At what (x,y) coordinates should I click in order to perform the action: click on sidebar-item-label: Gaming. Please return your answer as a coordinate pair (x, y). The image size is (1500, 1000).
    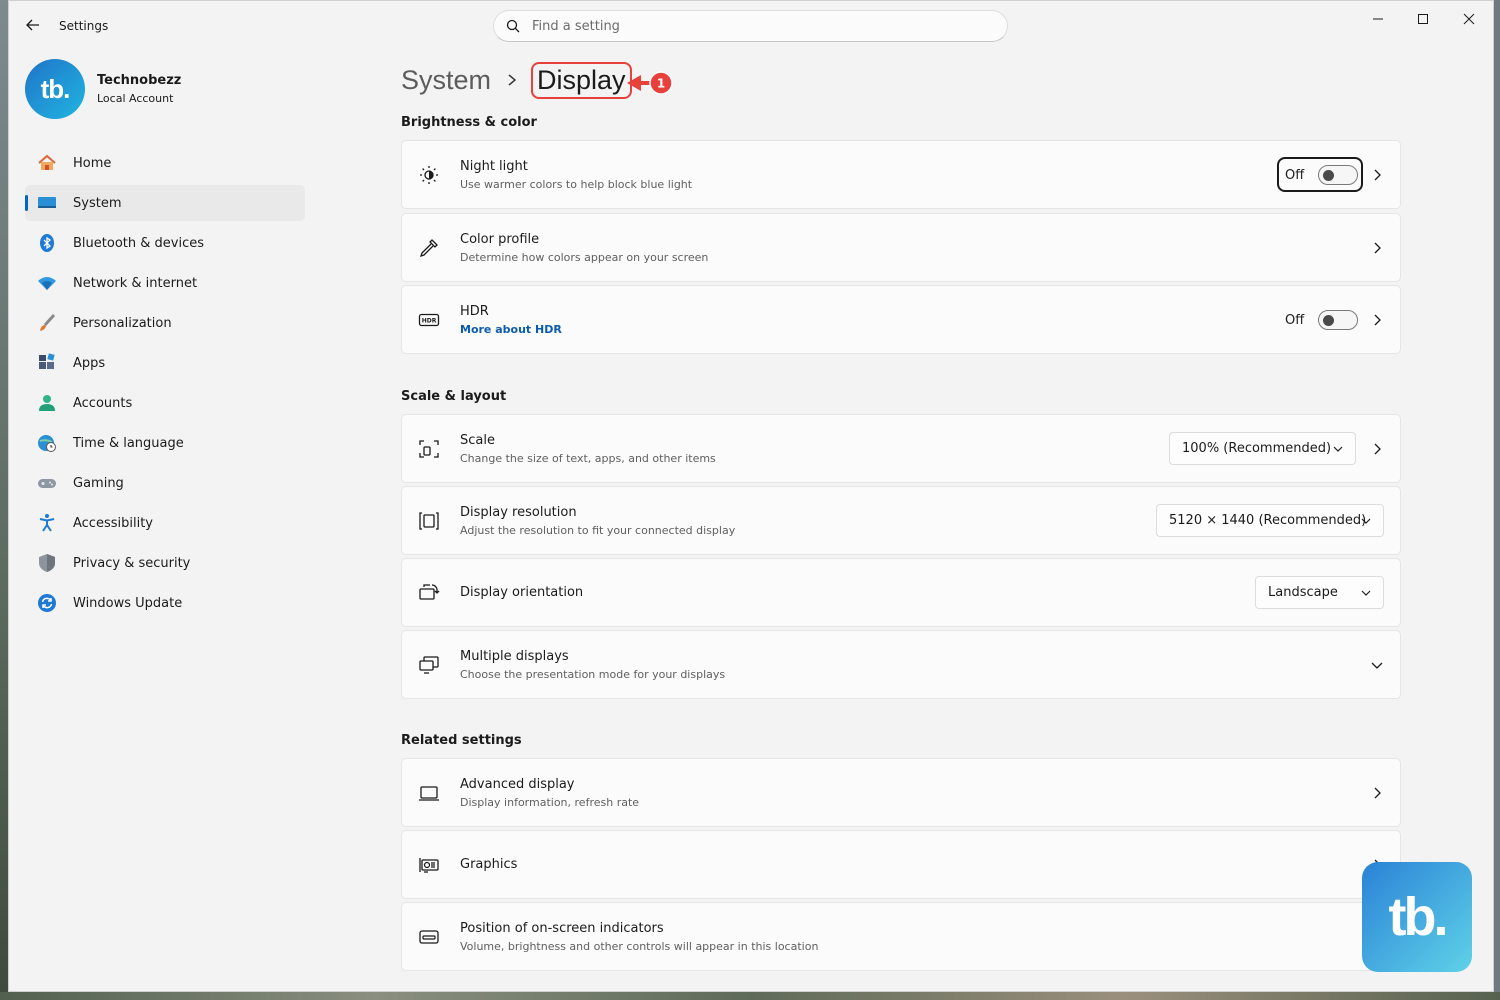
    Looking at the image, I should click on (98, 483).